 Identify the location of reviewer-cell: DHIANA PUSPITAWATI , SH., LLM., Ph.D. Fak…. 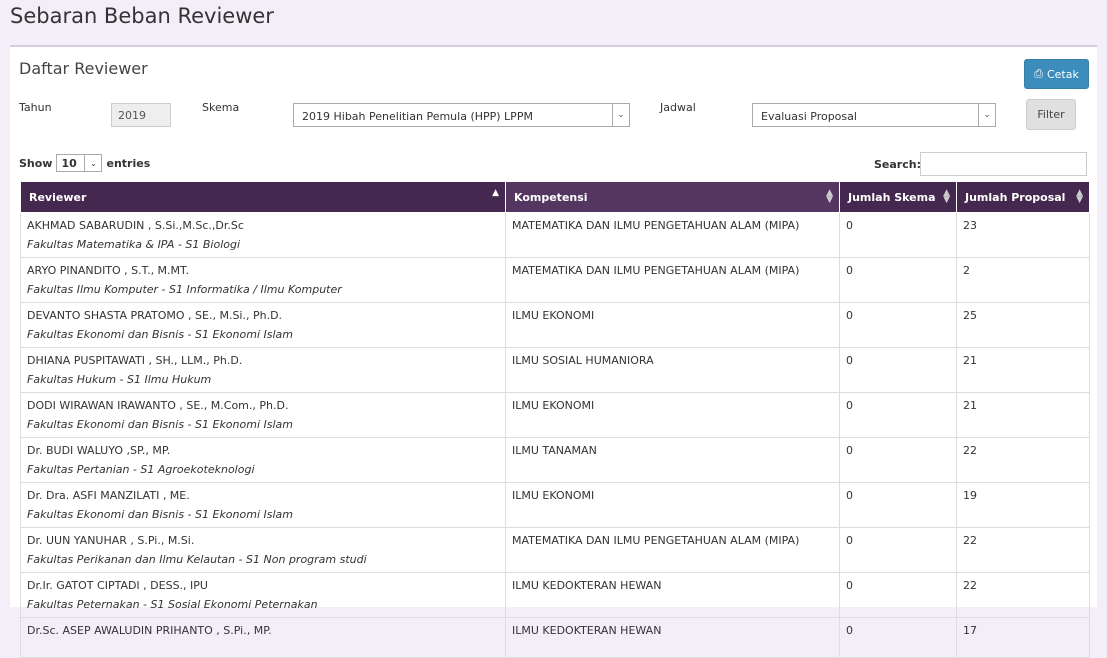
(263, 370).